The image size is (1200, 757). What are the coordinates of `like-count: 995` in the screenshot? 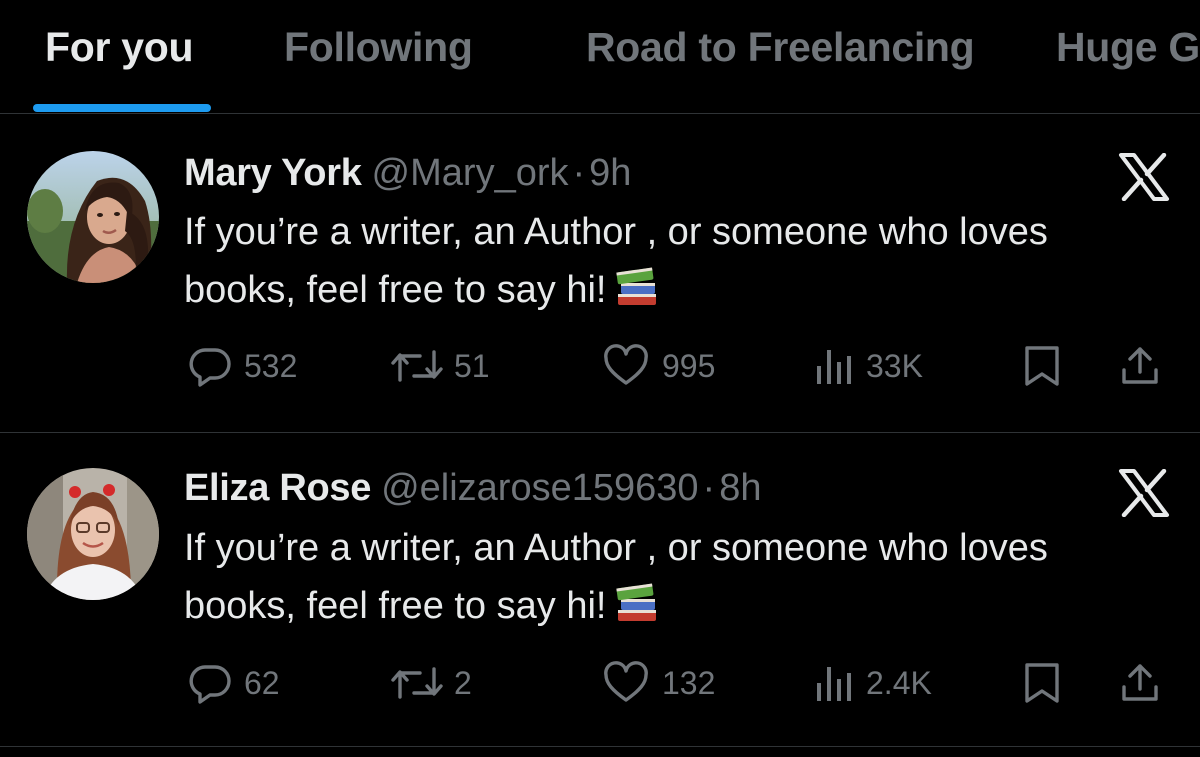 It's located at (689, 365).